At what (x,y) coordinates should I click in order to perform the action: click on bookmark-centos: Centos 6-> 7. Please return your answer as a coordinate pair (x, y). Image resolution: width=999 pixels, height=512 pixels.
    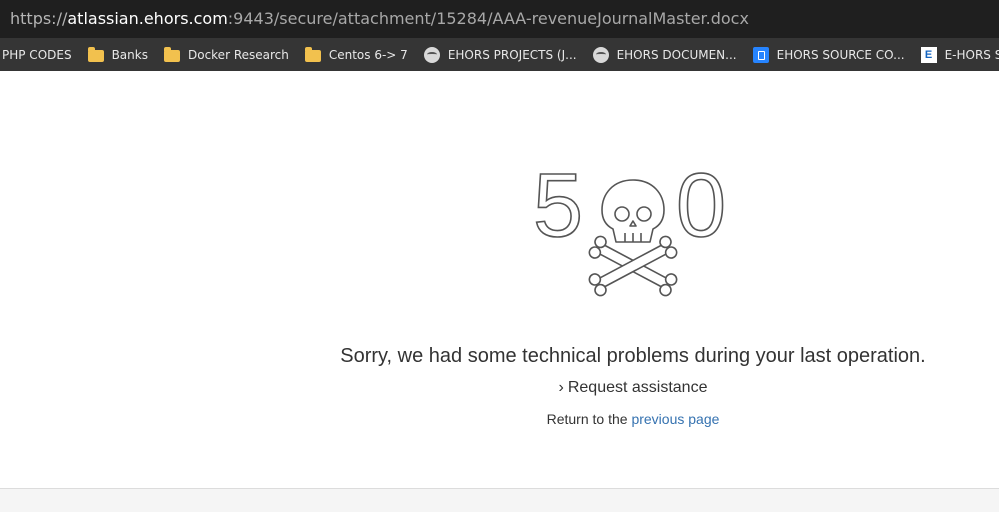
    Looking at the image, I should click on (356, 54).